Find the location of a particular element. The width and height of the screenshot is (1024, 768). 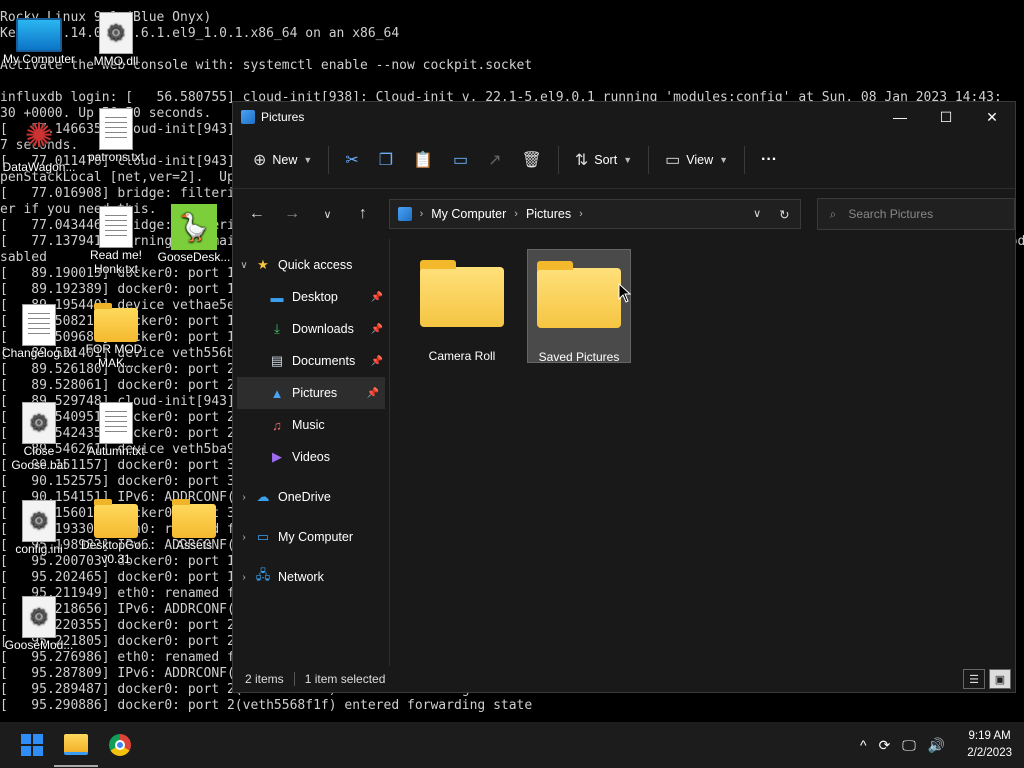

address-bar: › My Computer › Pictures › ∨ ↻ is located at coordinates (594, 214).